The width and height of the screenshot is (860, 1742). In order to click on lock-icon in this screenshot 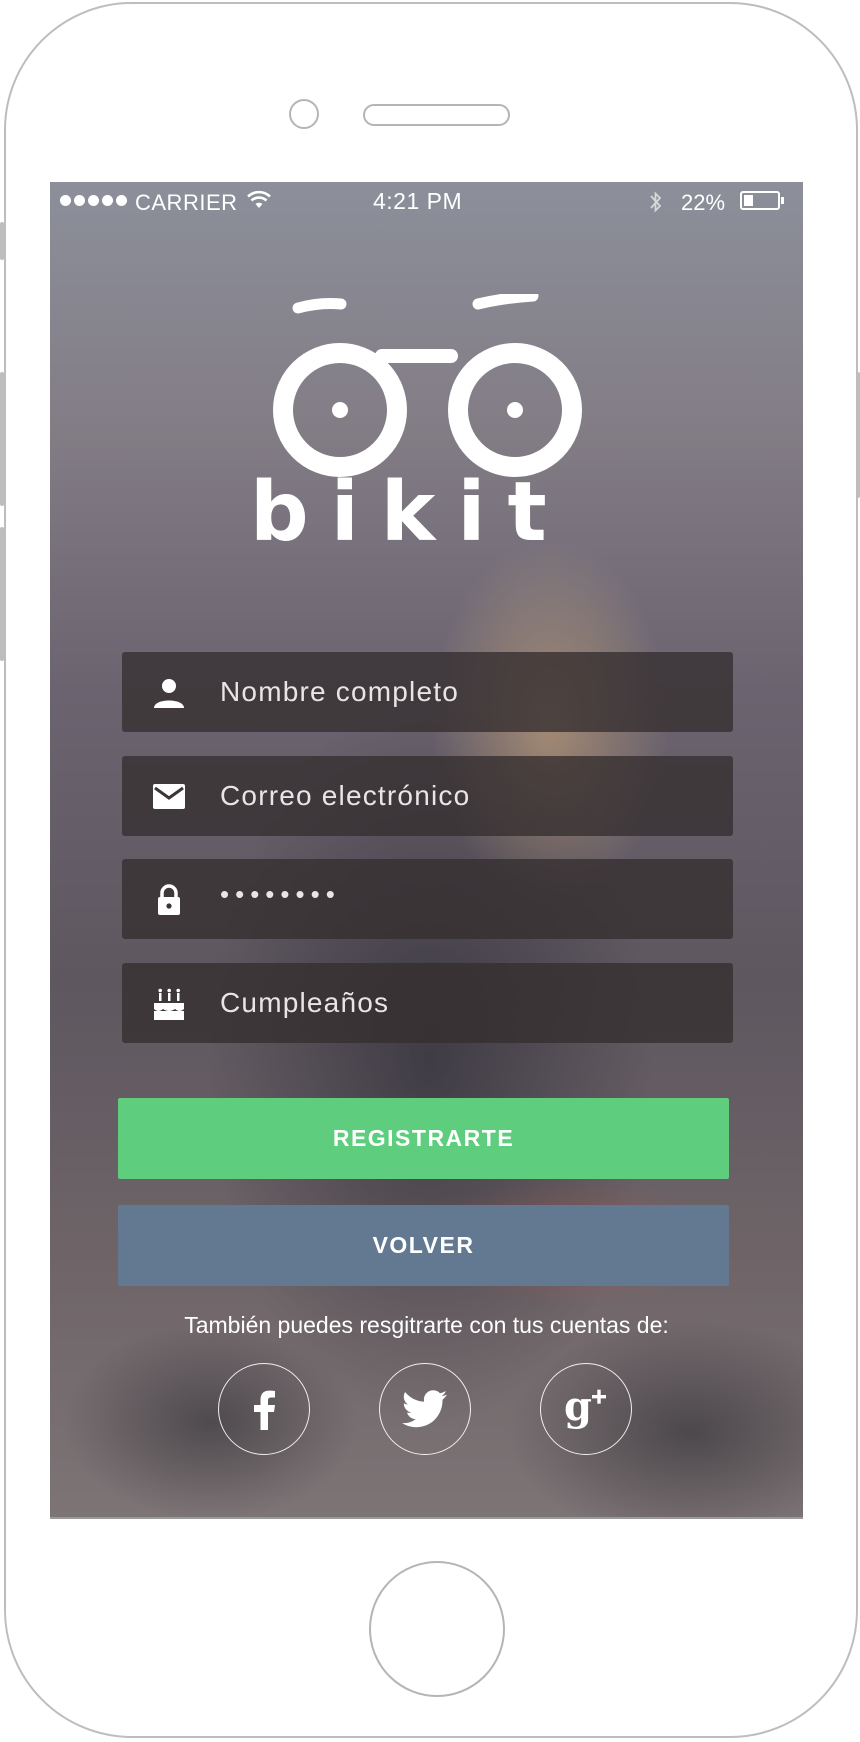, I will do `click(169, 899)`.